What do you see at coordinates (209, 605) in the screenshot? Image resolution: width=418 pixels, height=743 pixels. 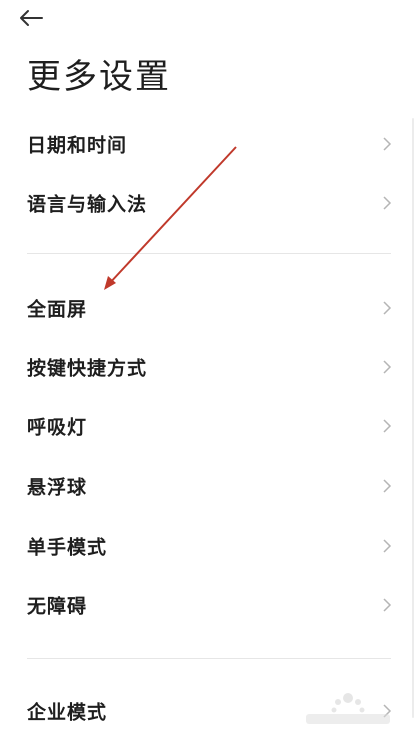 I see `setting-item-accessibility: 无障碍` at bounding box center [209, 605].